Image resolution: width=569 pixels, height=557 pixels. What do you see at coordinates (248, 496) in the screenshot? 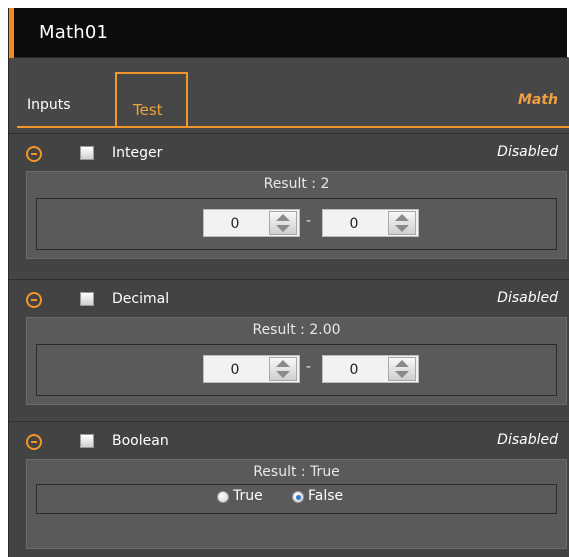
I see `radio-true-label: True` at bounding box center [248, 496].